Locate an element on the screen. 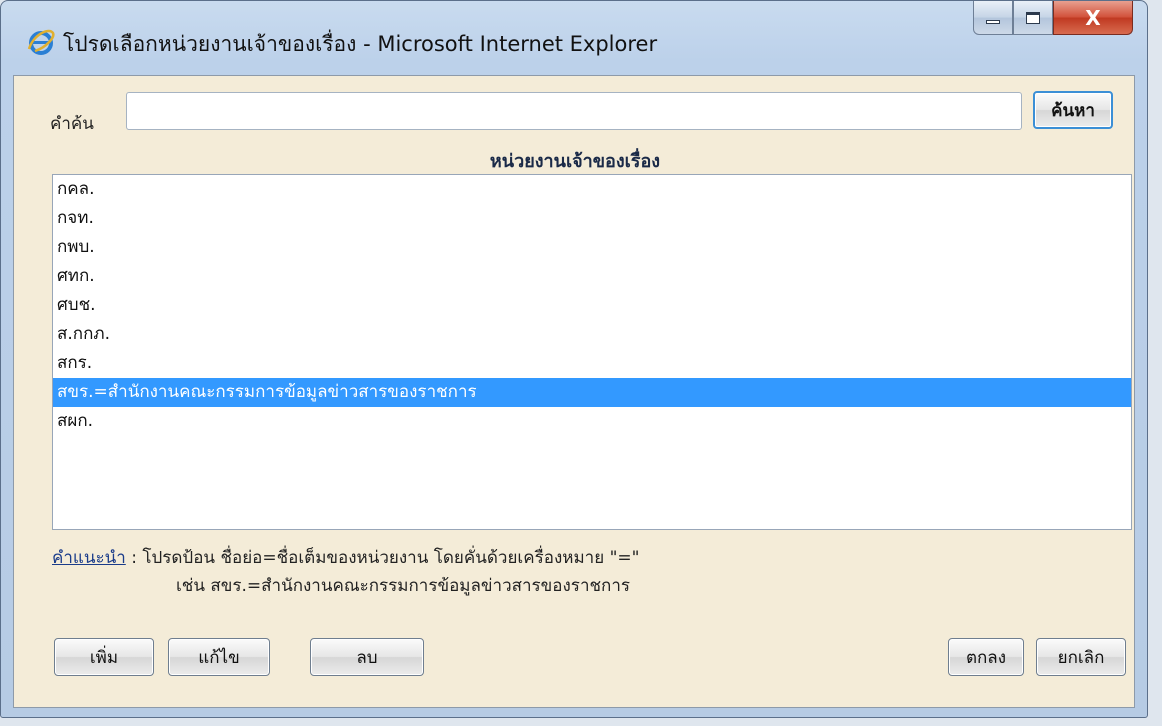  hint-link: คำแนะนำ is located at coordinates (89, 558).